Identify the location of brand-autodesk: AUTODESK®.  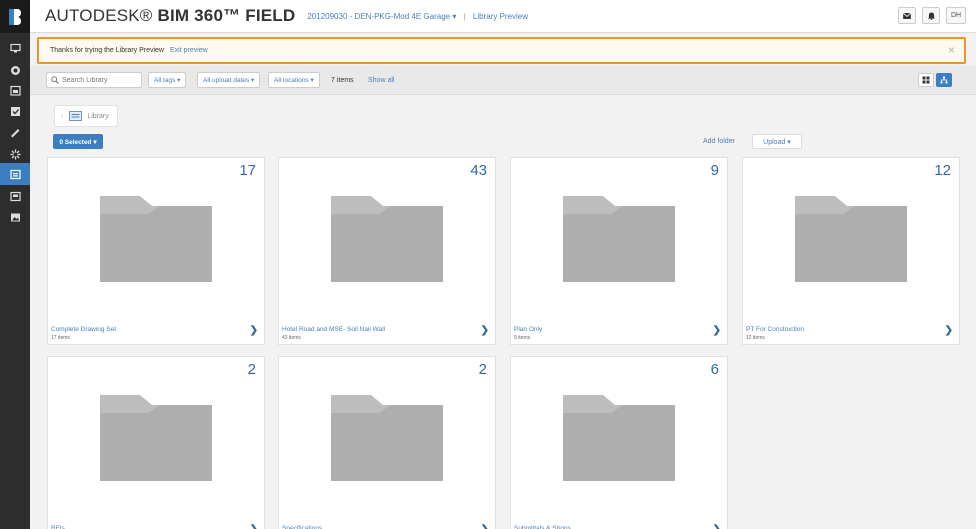
(101, 15).